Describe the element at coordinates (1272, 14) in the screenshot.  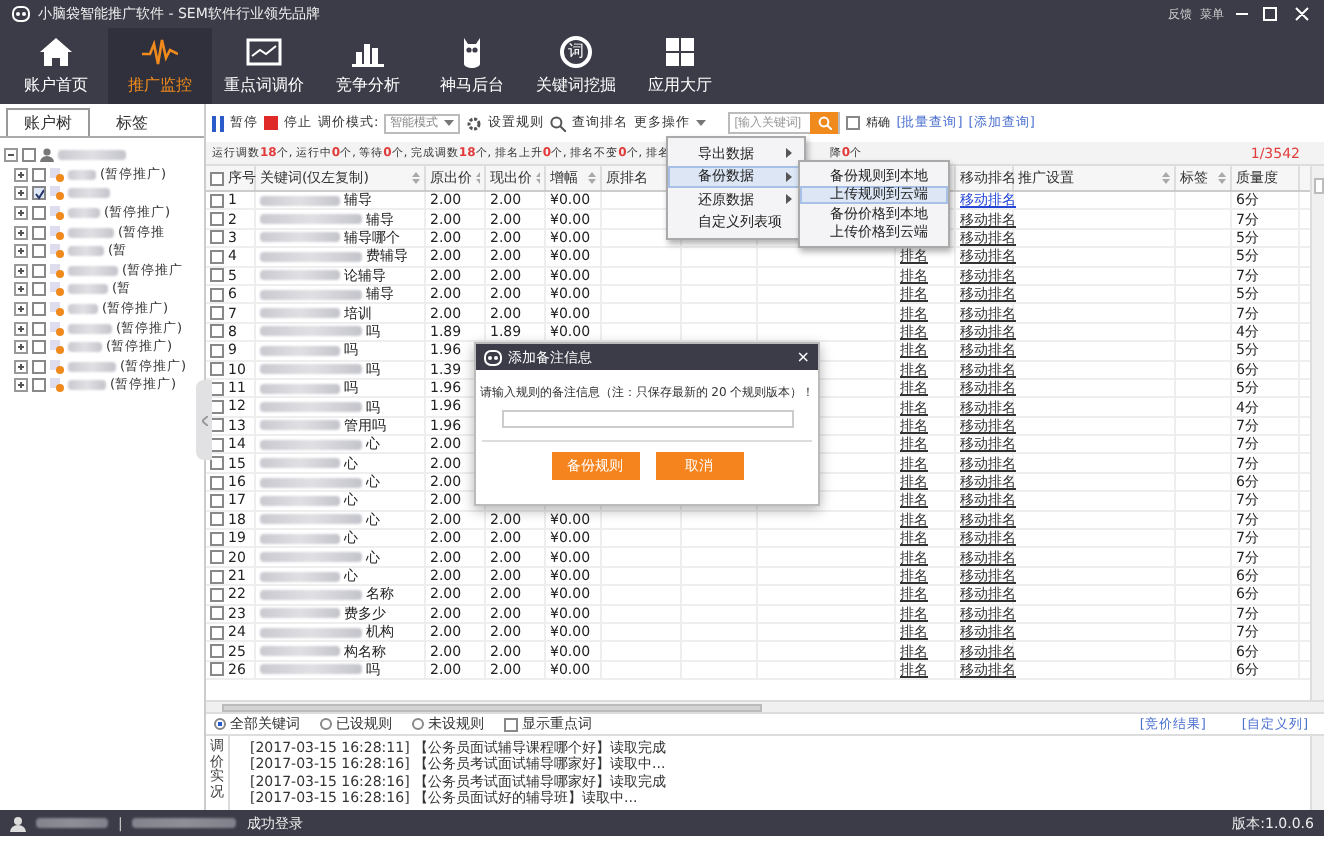
I see `window-controls-icon` at that location.